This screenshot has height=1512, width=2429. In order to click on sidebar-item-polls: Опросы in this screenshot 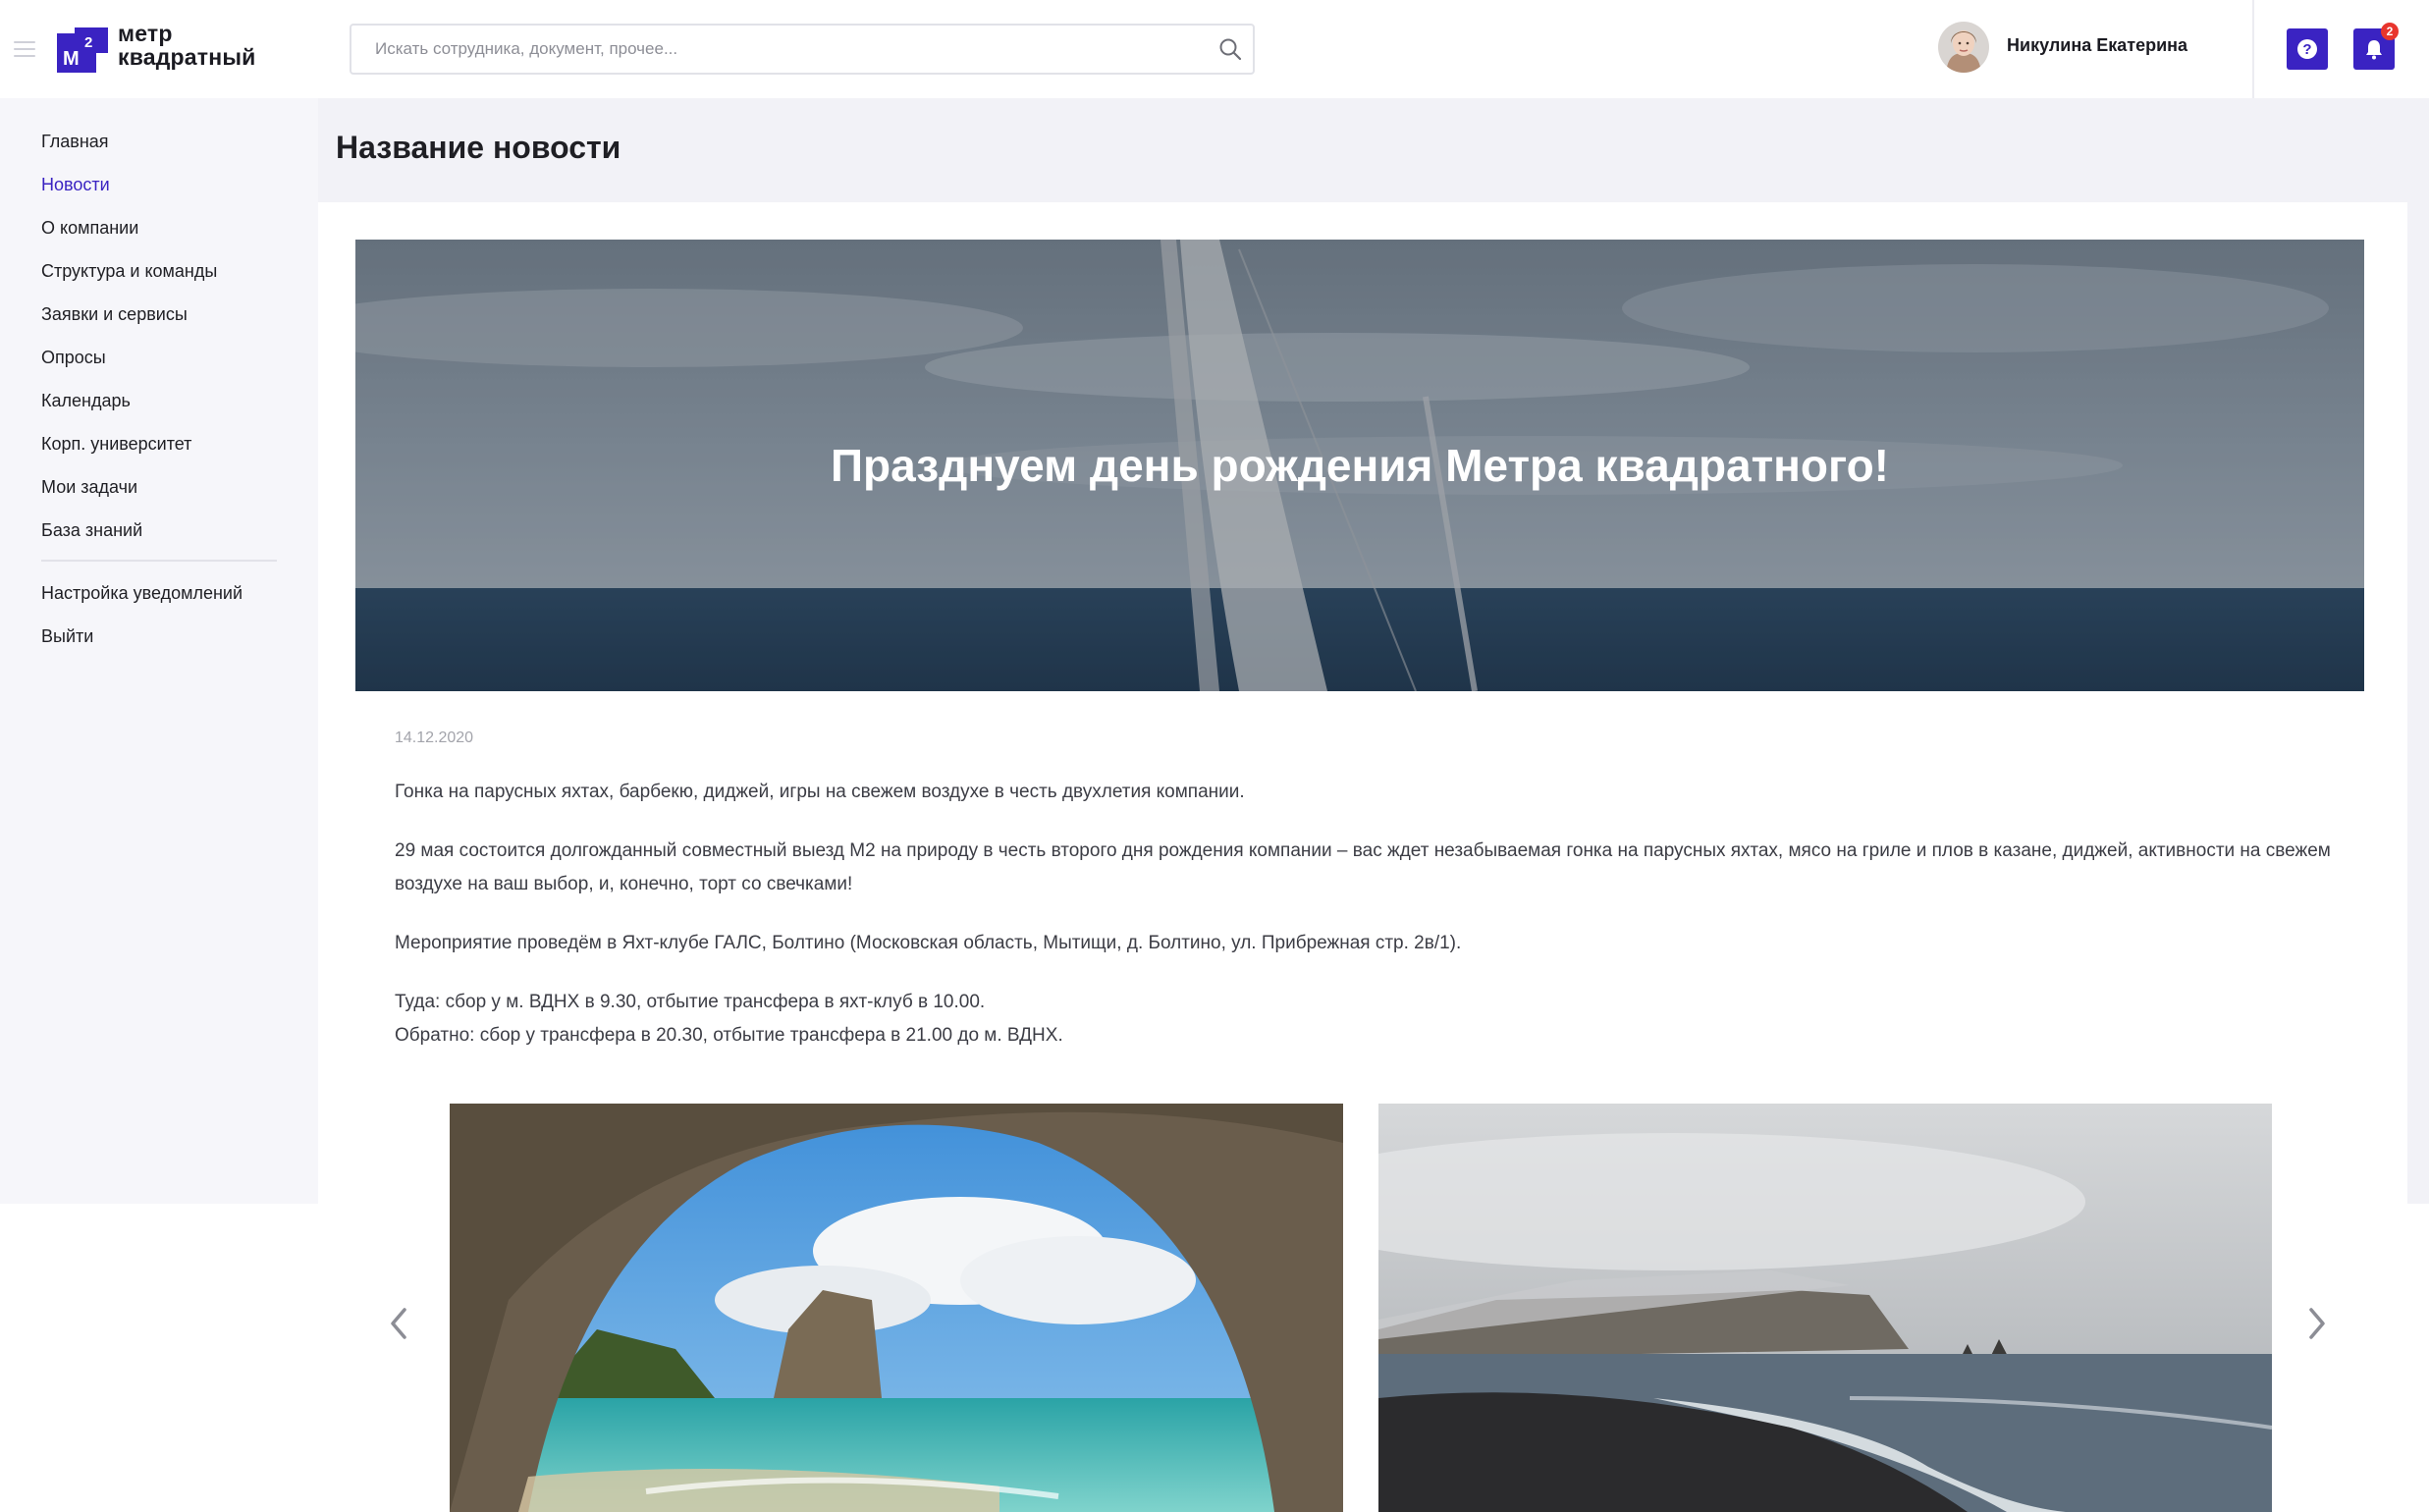, I will do `click(159, 357)`.